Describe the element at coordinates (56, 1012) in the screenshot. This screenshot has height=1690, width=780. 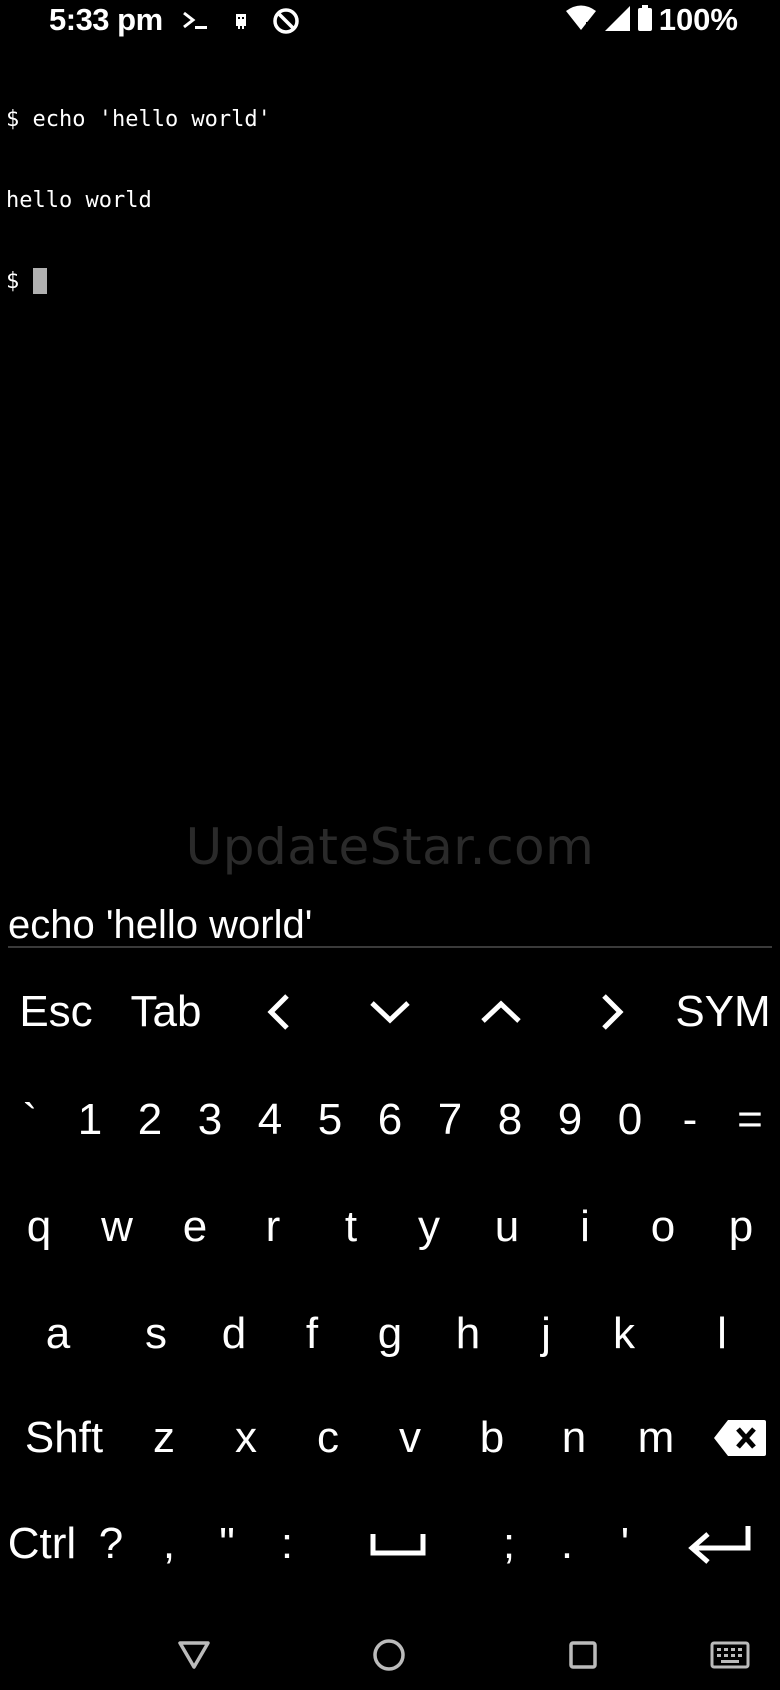
I see `esc-key: Esc` at that location.